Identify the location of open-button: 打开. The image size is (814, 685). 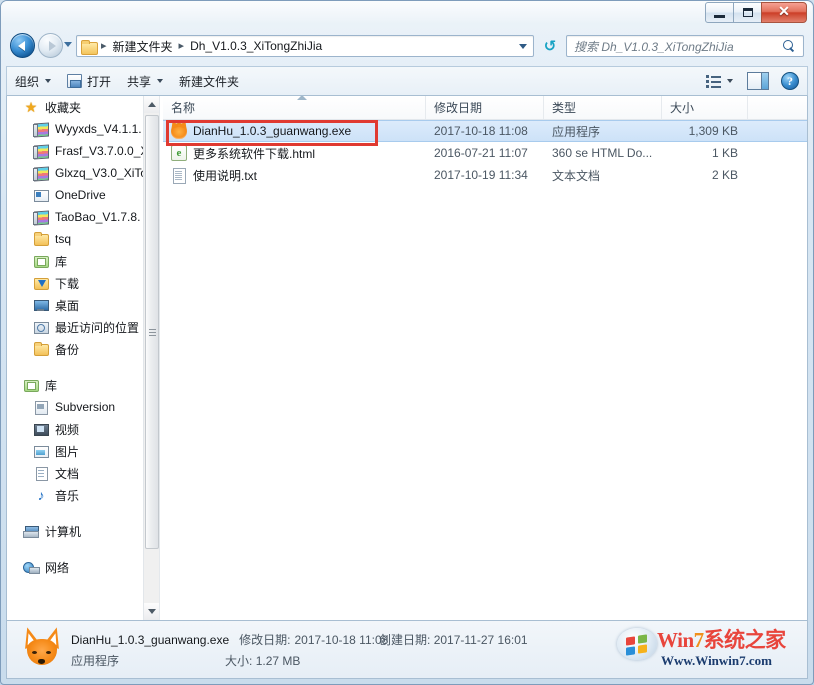
(89, 81).